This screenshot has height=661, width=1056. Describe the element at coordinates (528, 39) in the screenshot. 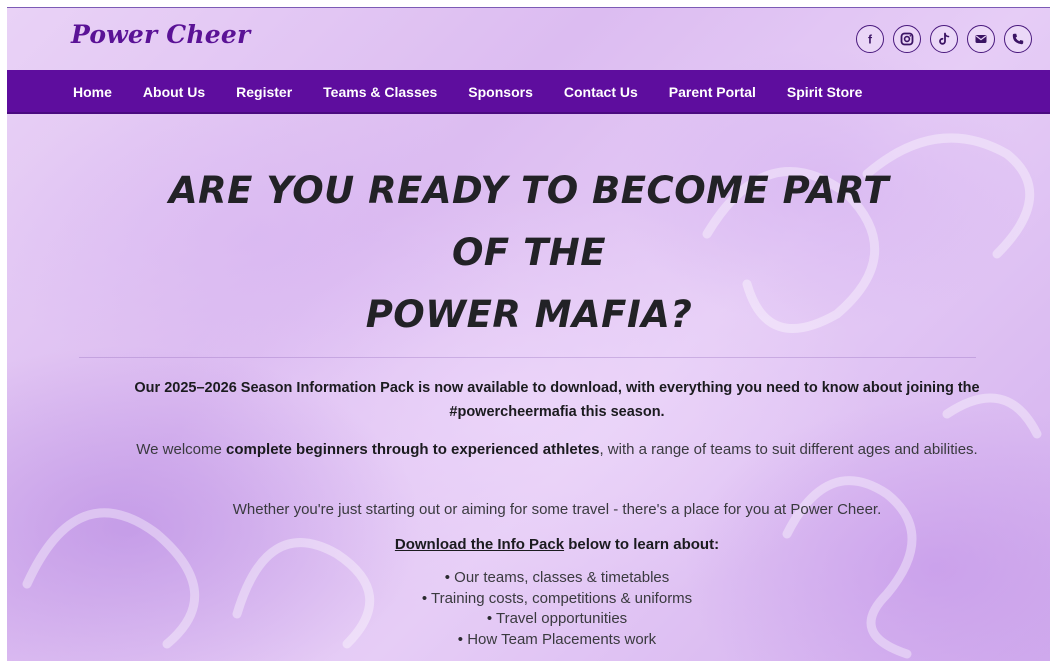

I see `site-header: Power Cheer f` at that location.